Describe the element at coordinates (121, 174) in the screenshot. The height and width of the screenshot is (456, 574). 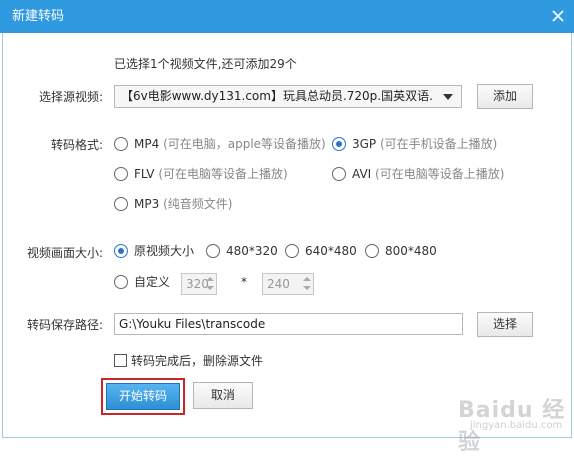
I see `format-radio-flv` at that location.